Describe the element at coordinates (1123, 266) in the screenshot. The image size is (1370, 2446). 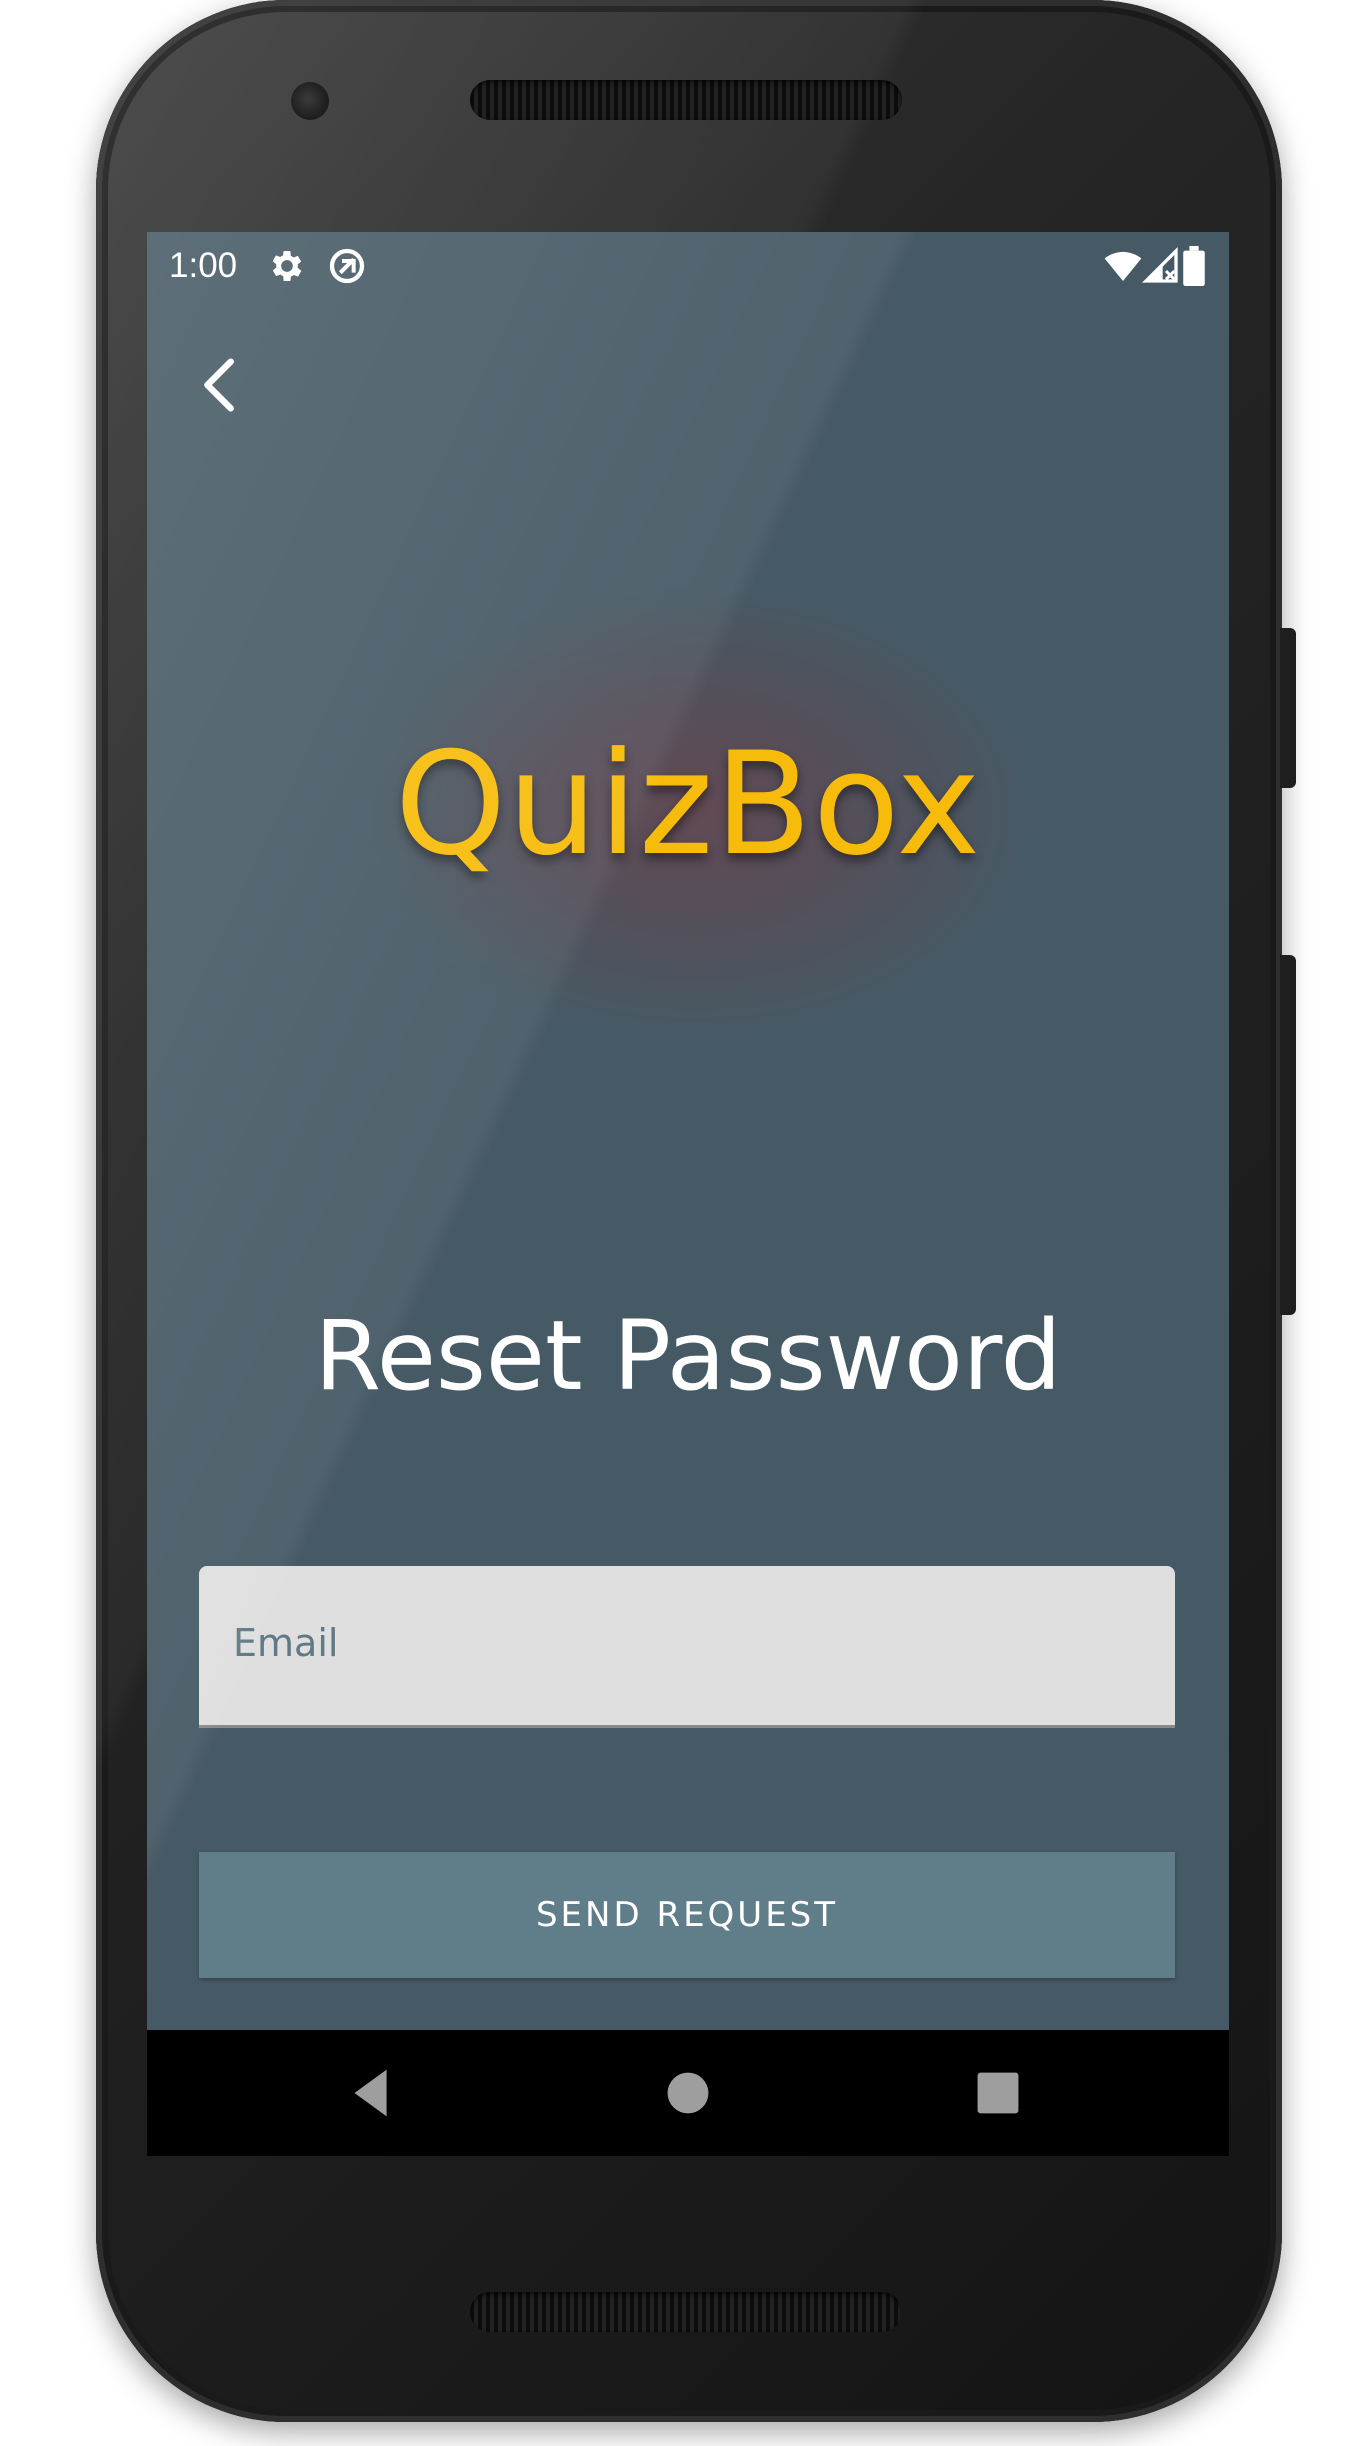
I see `wifi-icon` at that location.